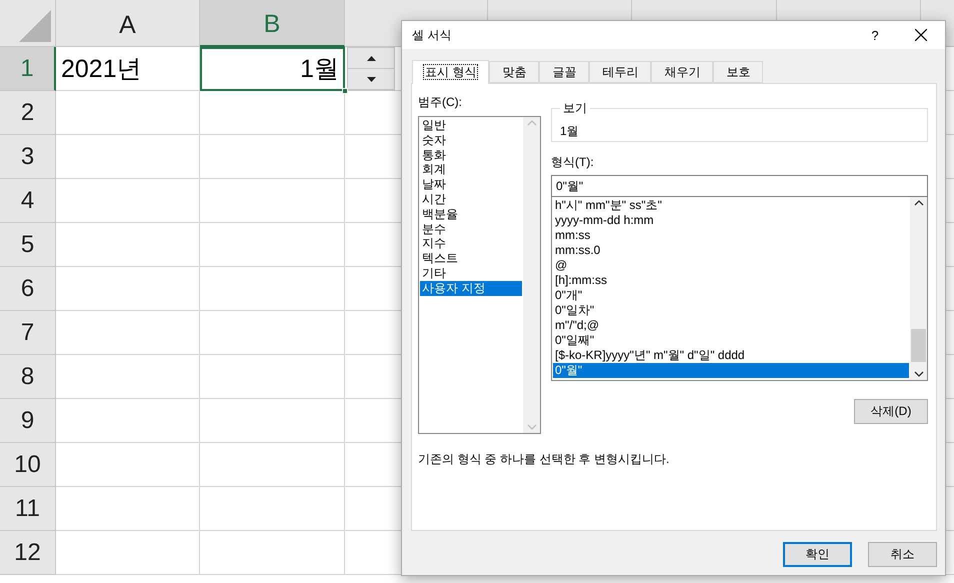 This screenshot has height=583, width=954. I want to click on table-cell: 1월, so click(272, 69).